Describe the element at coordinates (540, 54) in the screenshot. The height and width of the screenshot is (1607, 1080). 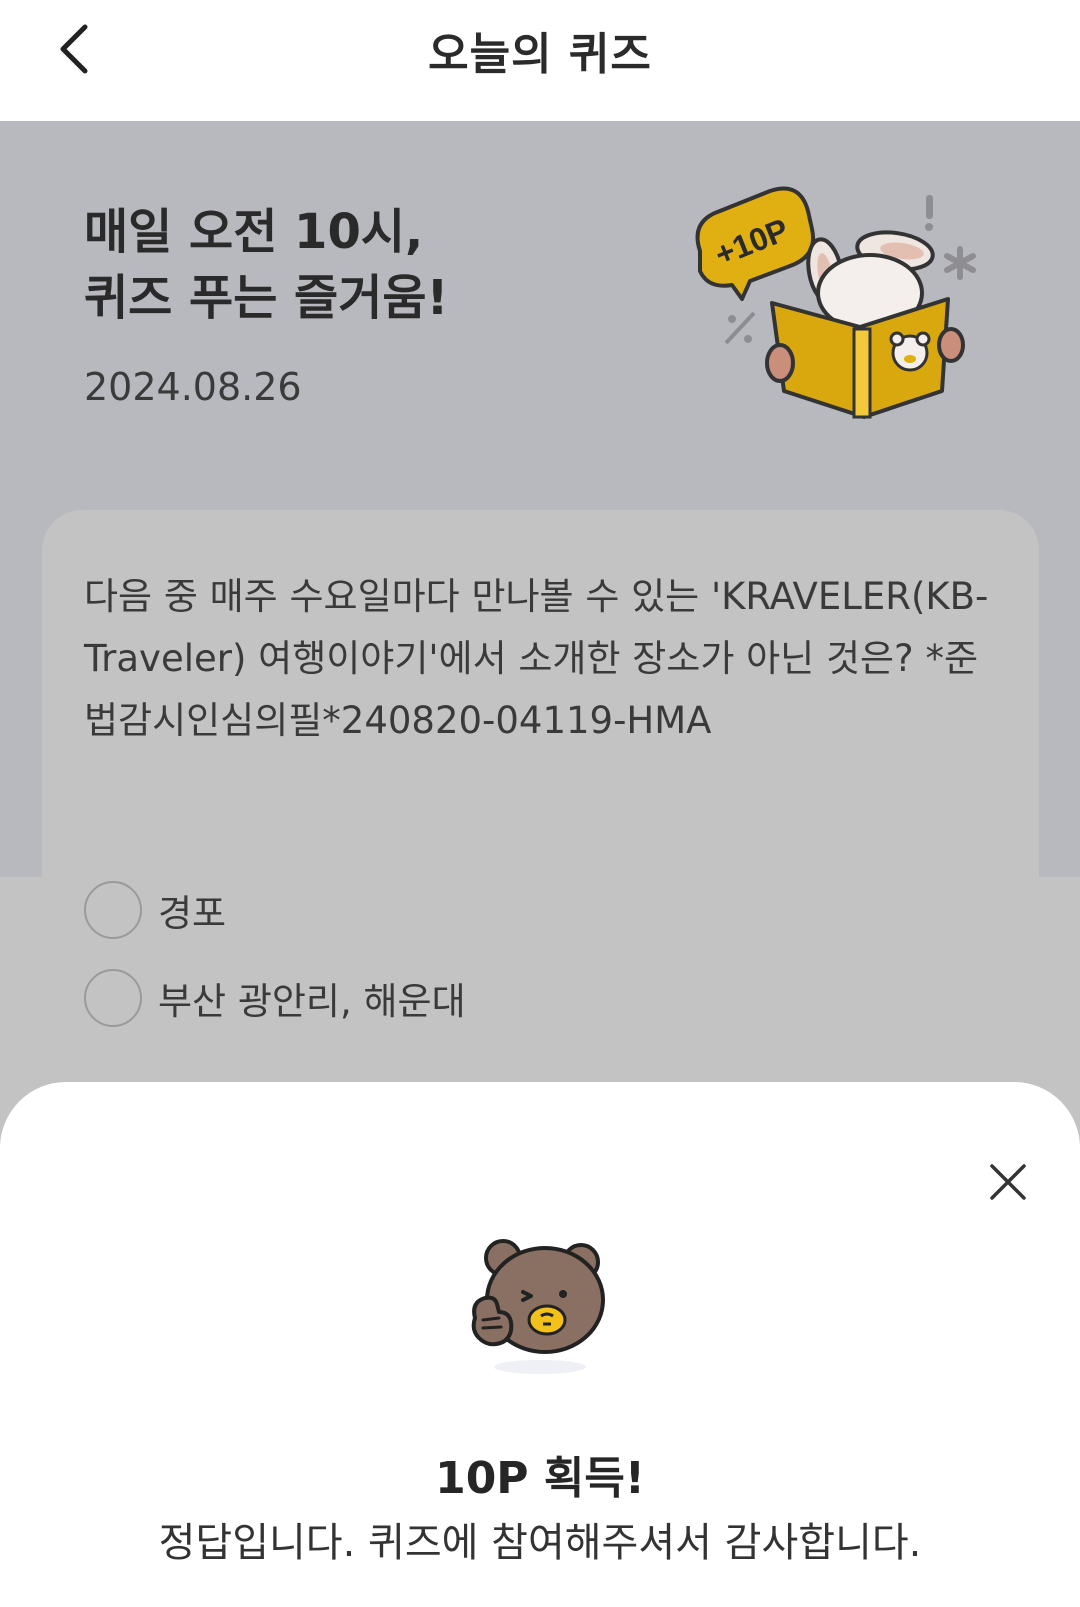
I see `page-title: 오늘의 퀴즈` at that location.